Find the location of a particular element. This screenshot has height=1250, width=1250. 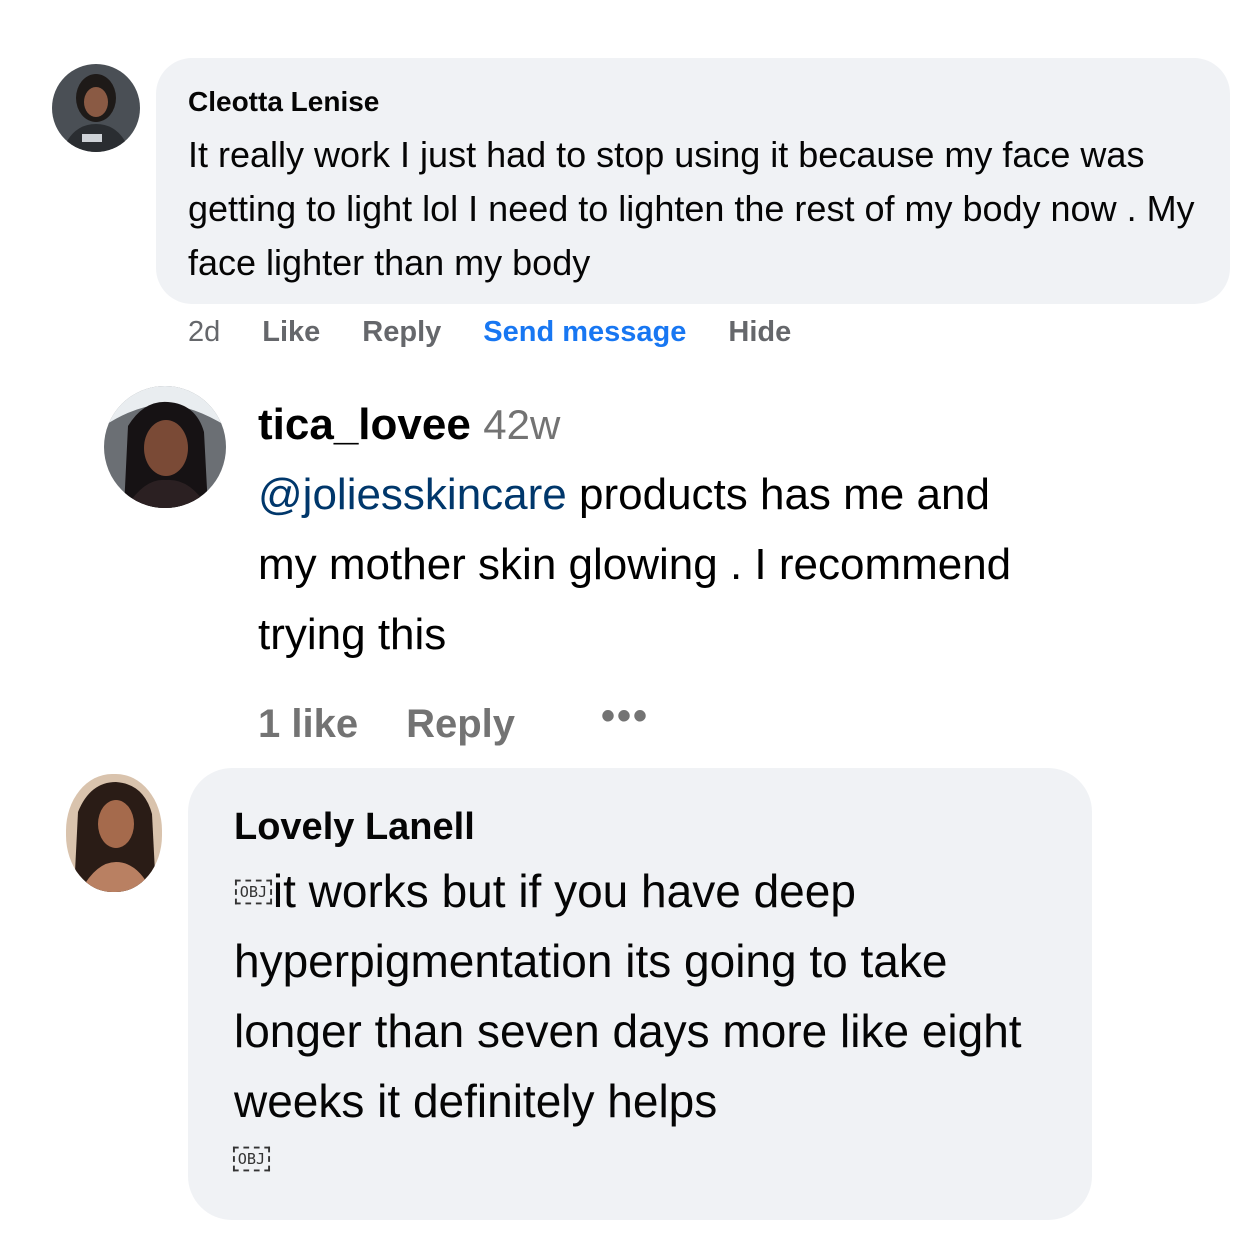

avatar-cleotta-lenise is located at coordinates (96, 108).